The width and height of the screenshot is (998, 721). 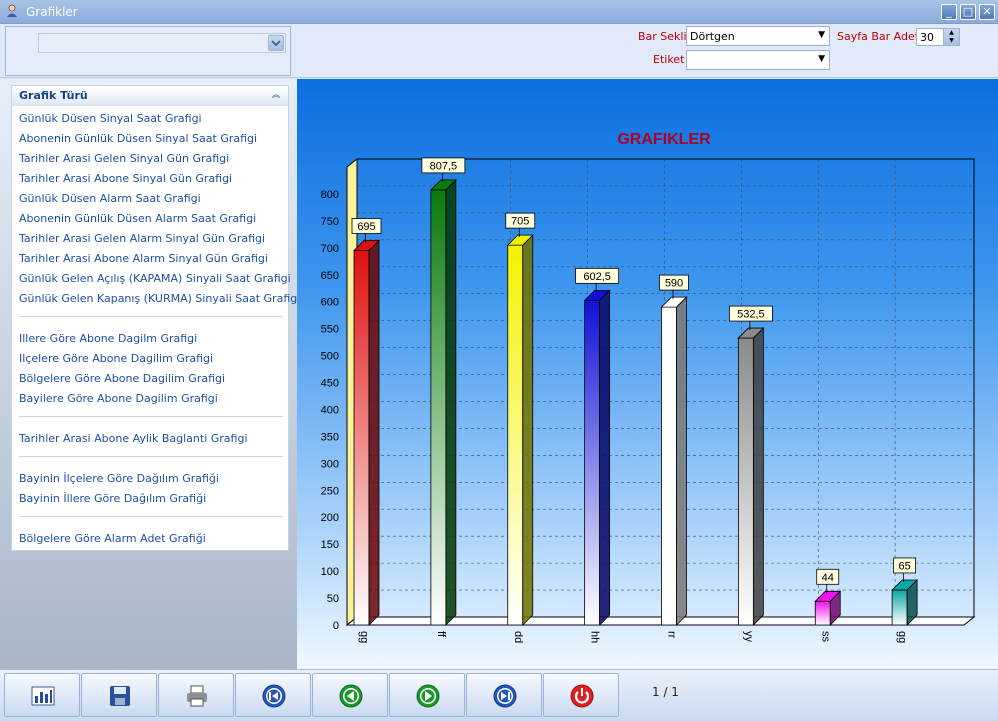 What do you see at coordinates (336, 626) in the screenshot?
I see `y-tick-label: 0` at bounding box center [336, 626].